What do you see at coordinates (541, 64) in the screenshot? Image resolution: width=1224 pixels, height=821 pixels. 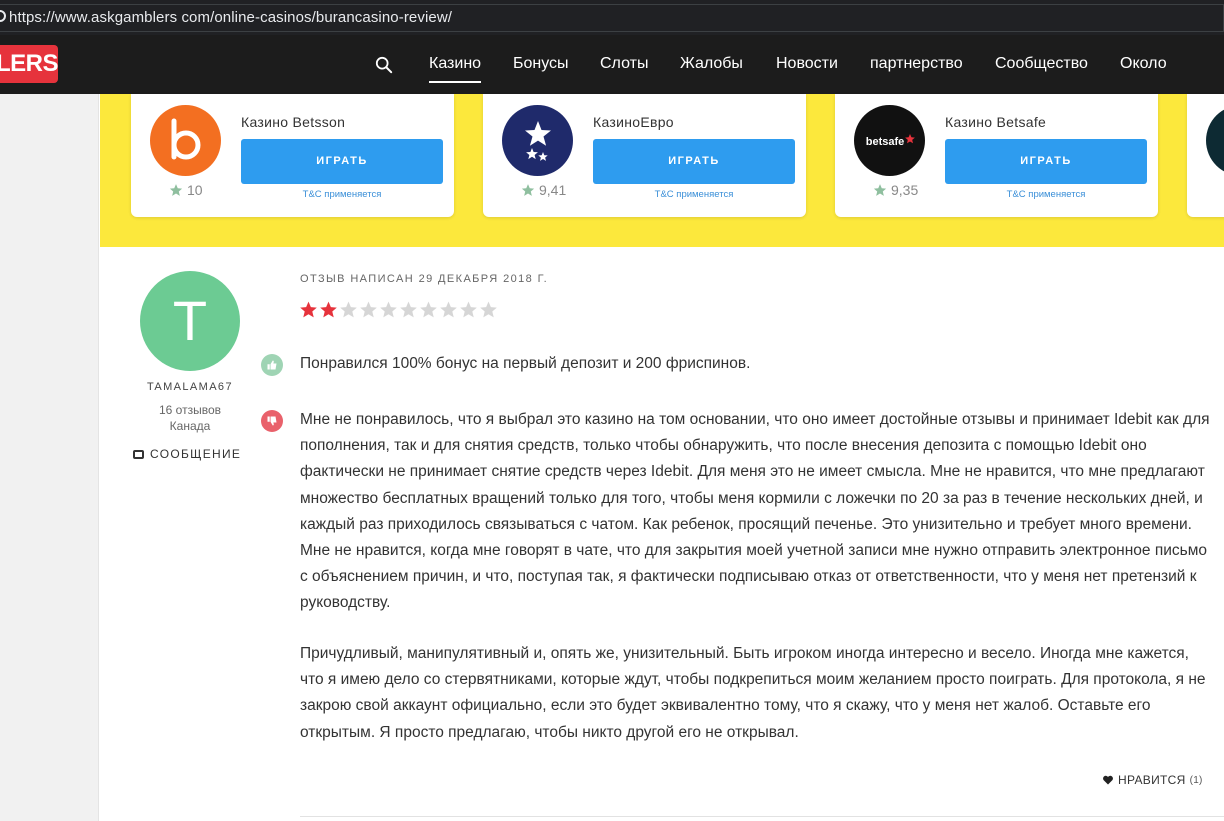 I see `nav-bonuses: Бонусы` at bounding box center [541, 64].